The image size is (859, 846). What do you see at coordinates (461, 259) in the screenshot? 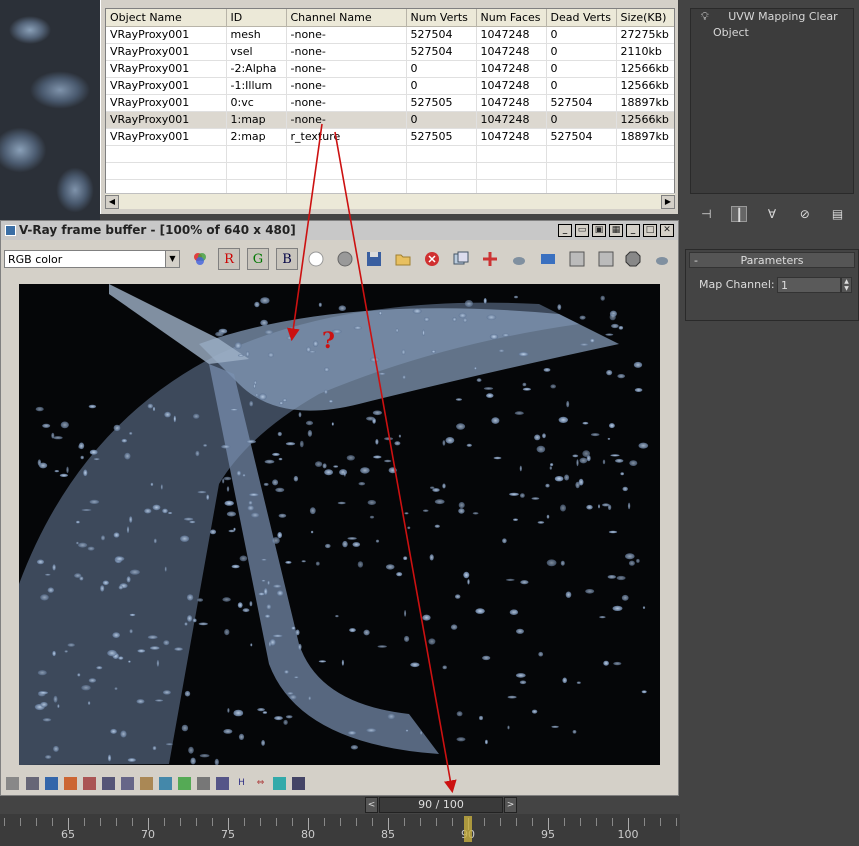
I see `duplicate-icon` at bounding box center [461, 259].